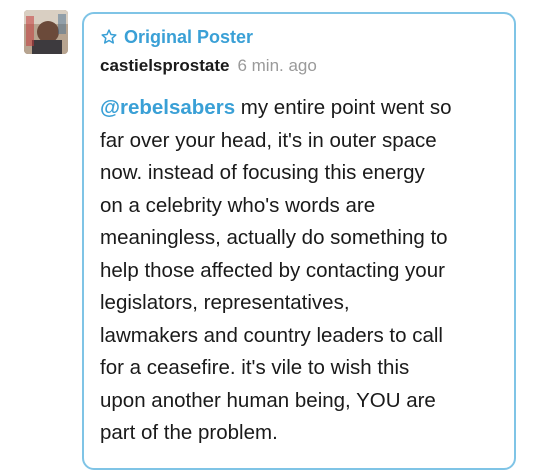 Image resolution: width=540 pixels, height=475 pixels. I want to click on post-meta: castielsprostate 6 min. ago, so click(208, 66).